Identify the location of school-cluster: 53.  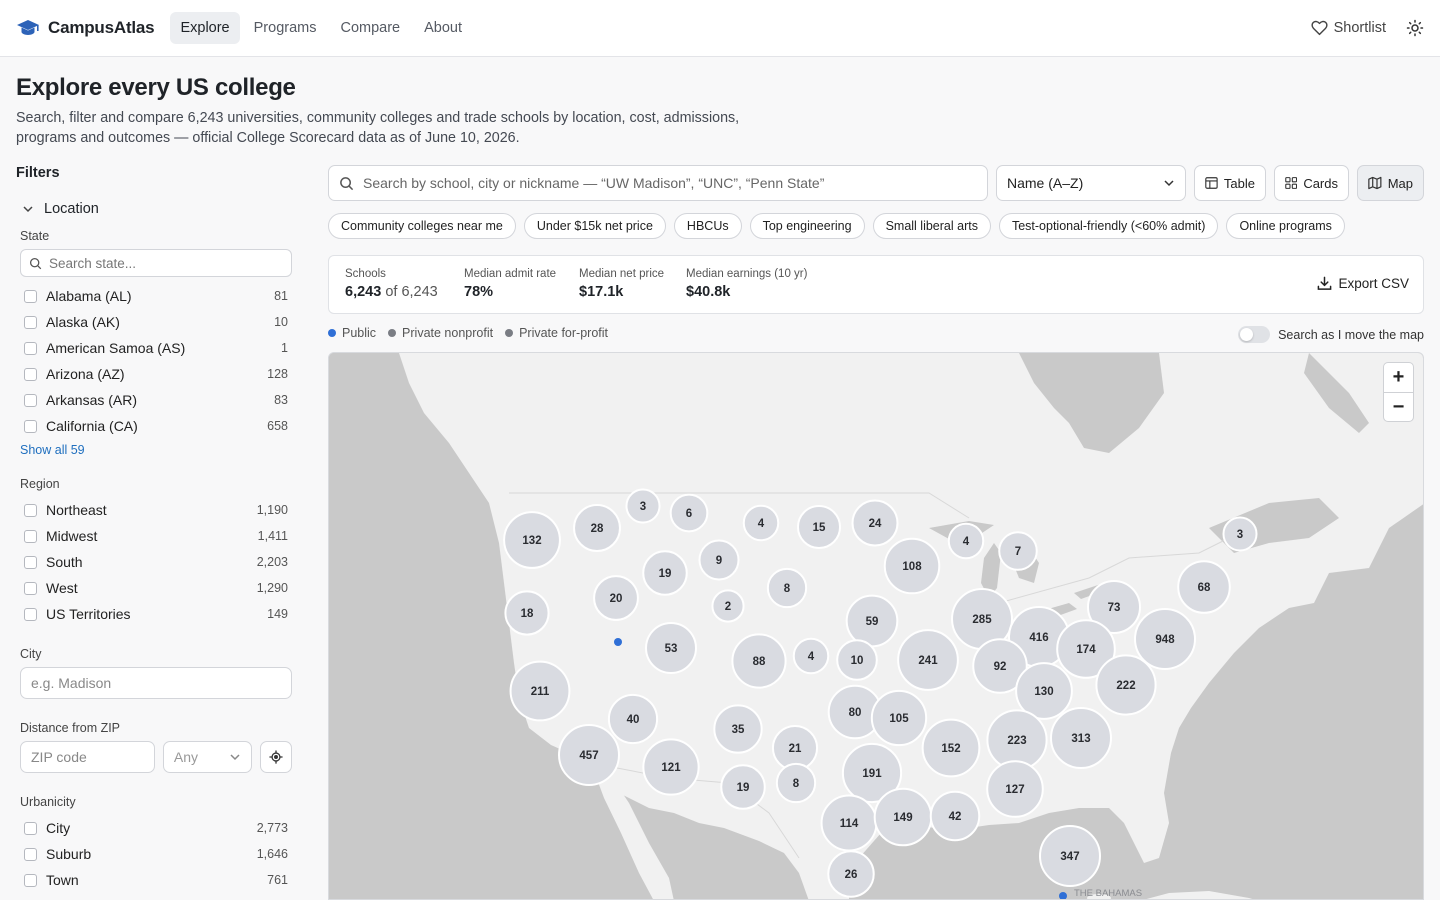
(671, 648).